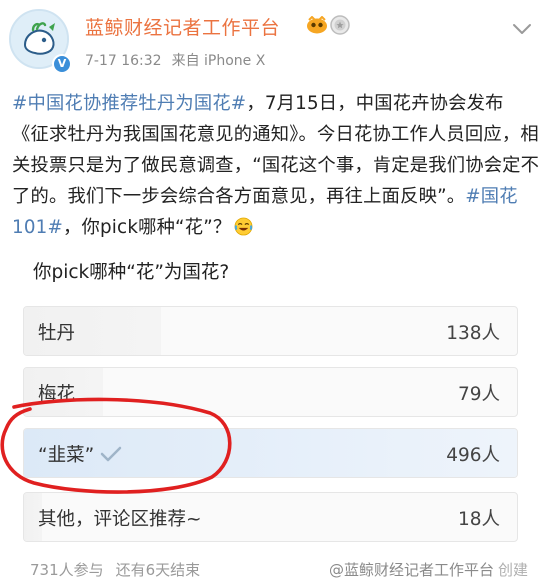 This screenshot has height=580, width=550. Describe the element at coordinates (67, 570) in the screenshot. I see `poll-participants: 731人参与` at that location.